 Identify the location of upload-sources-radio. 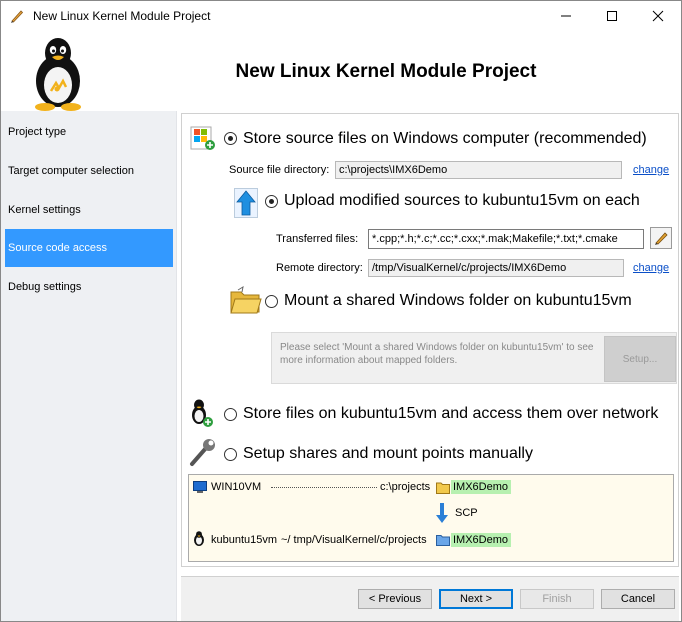
(271, 201).